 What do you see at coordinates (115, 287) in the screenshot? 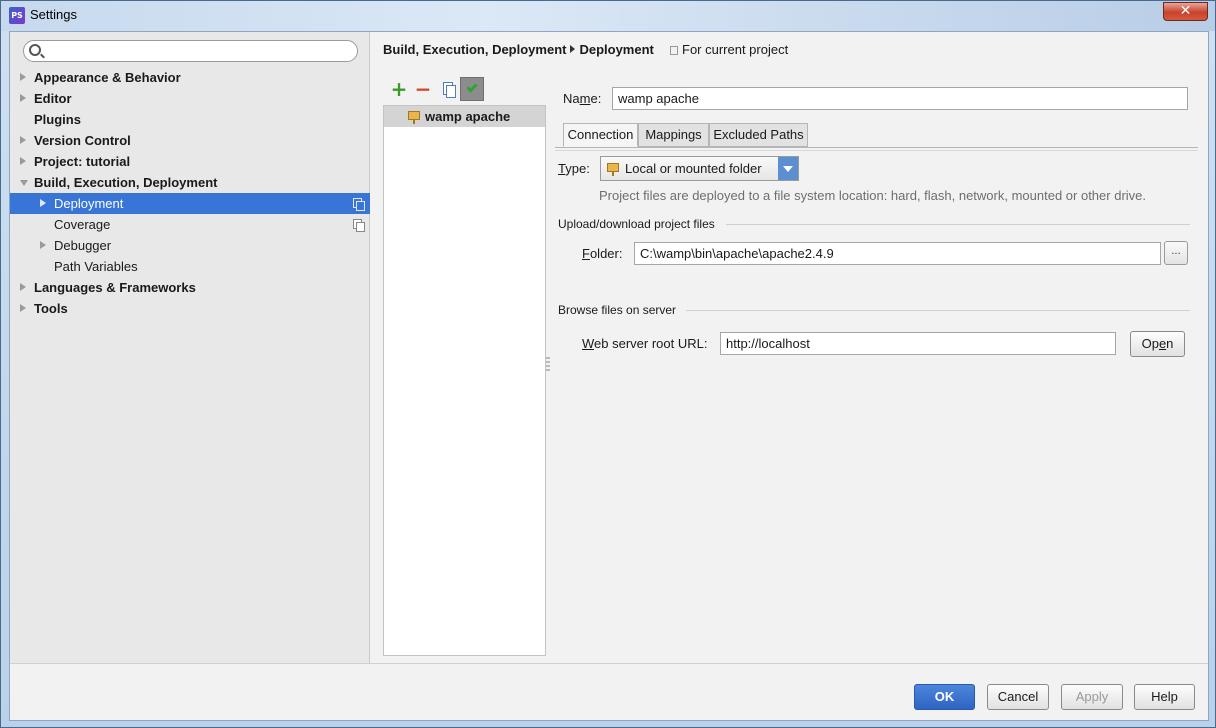
I see `sidebar-item-label: Languages & Frameworks` at bounding box center [115, 287].